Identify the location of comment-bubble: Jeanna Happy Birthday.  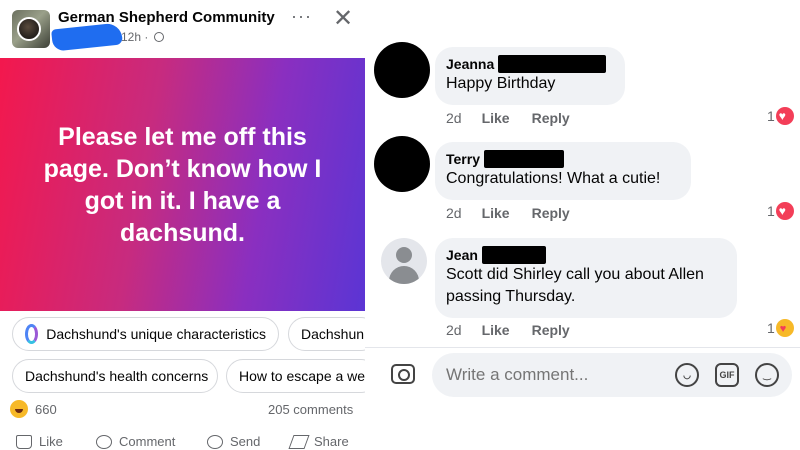
(530, 76).